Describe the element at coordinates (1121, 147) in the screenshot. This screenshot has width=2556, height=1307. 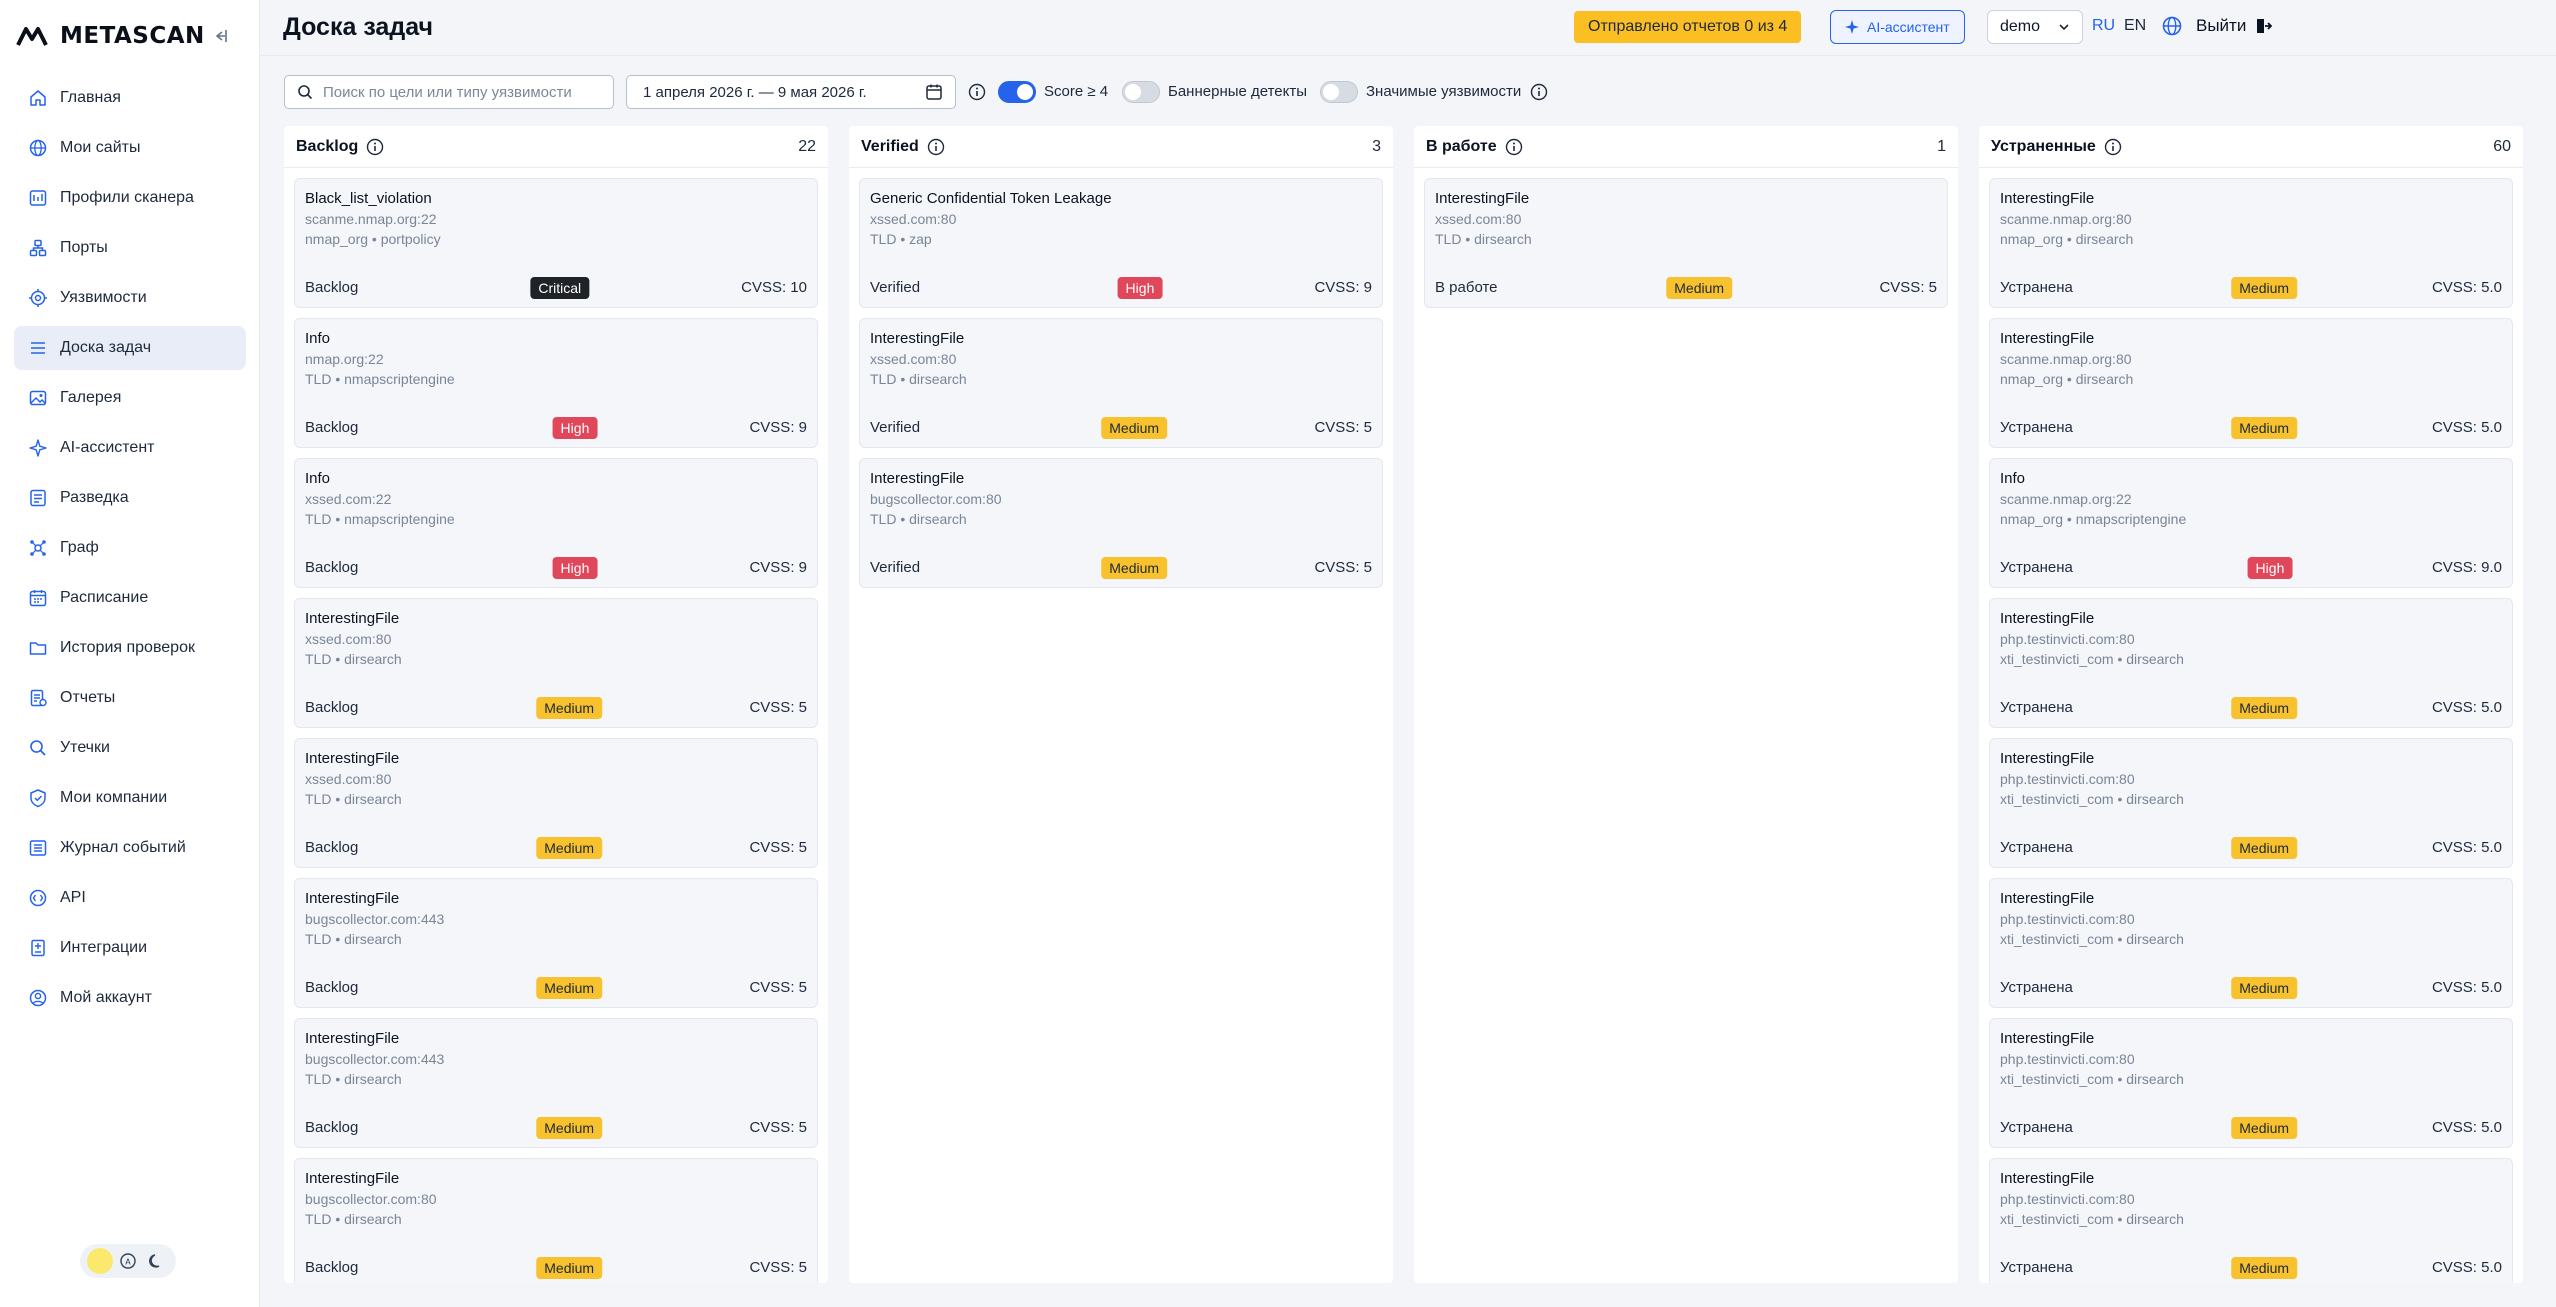
I see `column-header: Verified 3` at that location.